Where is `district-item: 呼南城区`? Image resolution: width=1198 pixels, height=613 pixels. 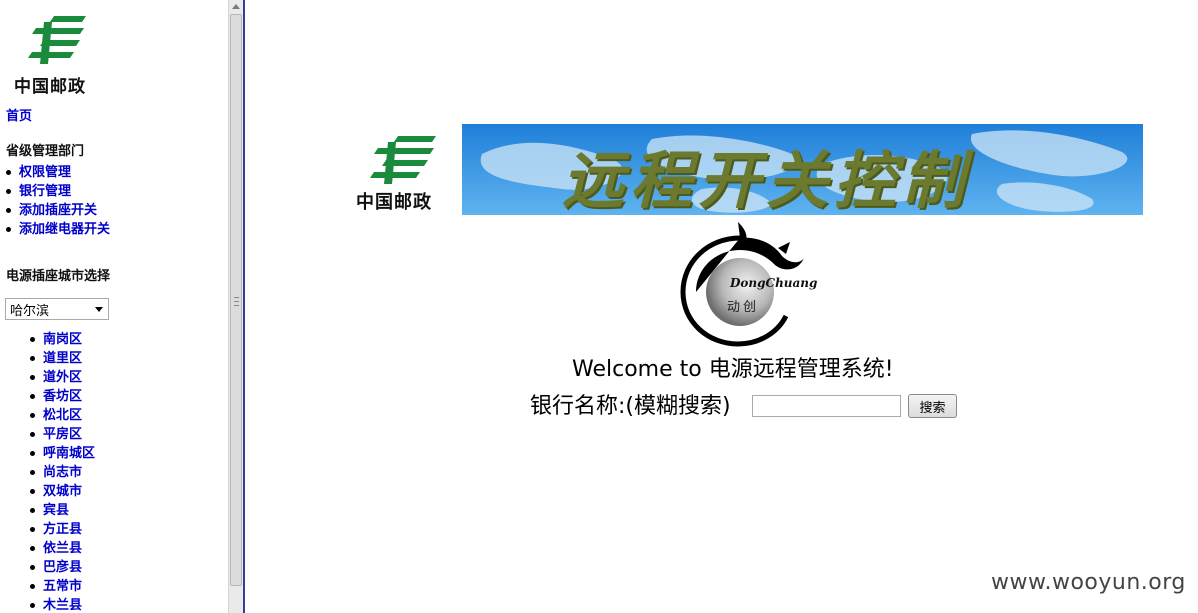 district-item: 呼南城区 is located at coordinates (62, 453).